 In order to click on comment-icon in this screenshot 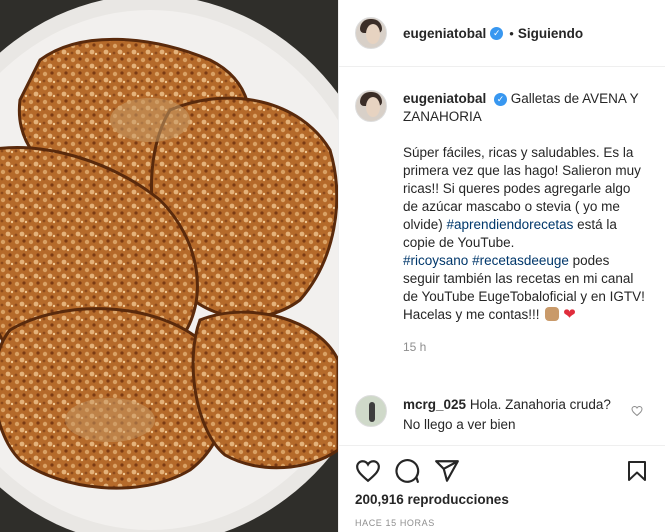, I will do `click(407, 471)`.